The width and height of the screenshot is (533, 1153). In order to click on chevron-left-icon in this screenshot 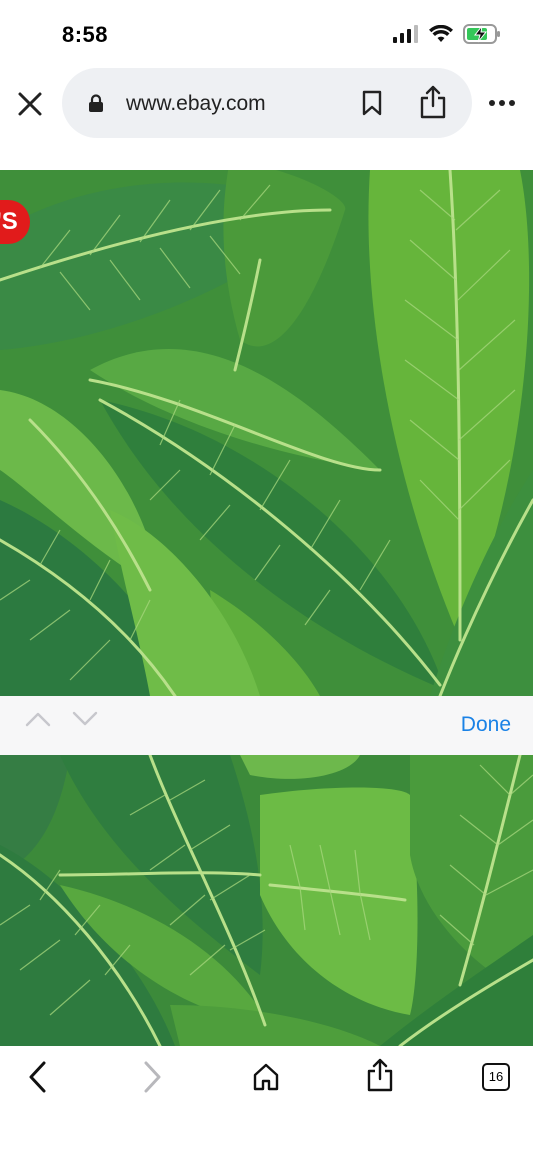, I will do `click(37, 1077)`.